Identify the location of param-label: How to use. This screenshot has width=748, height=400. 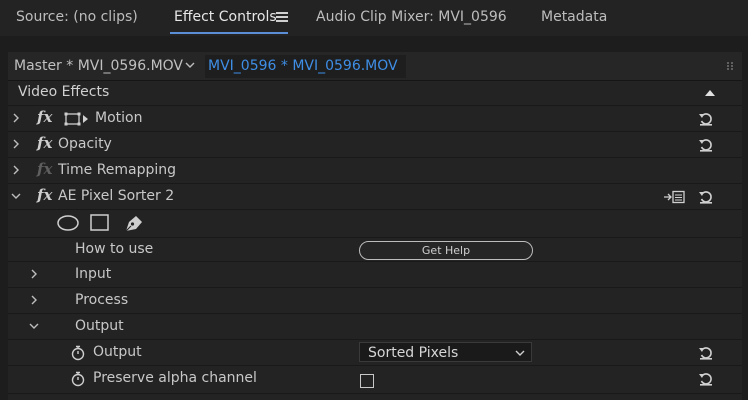
(114, 249).